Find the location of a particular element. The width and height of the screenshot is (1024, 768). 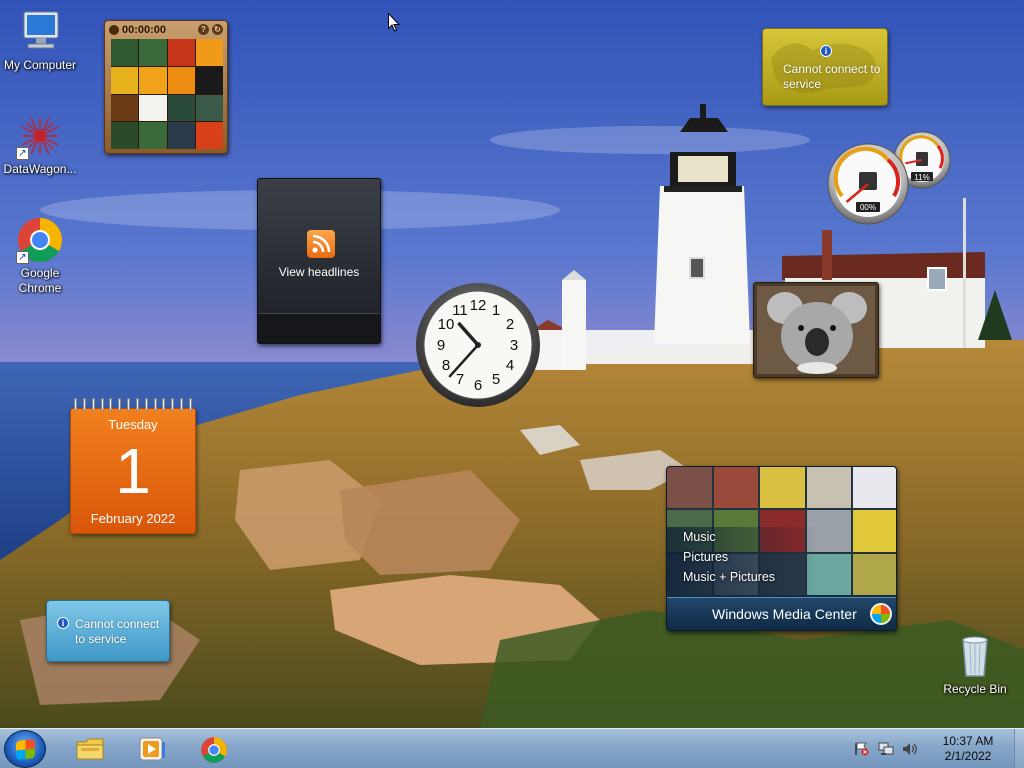

svg-text: 4 is located at coordinates (510, 365).